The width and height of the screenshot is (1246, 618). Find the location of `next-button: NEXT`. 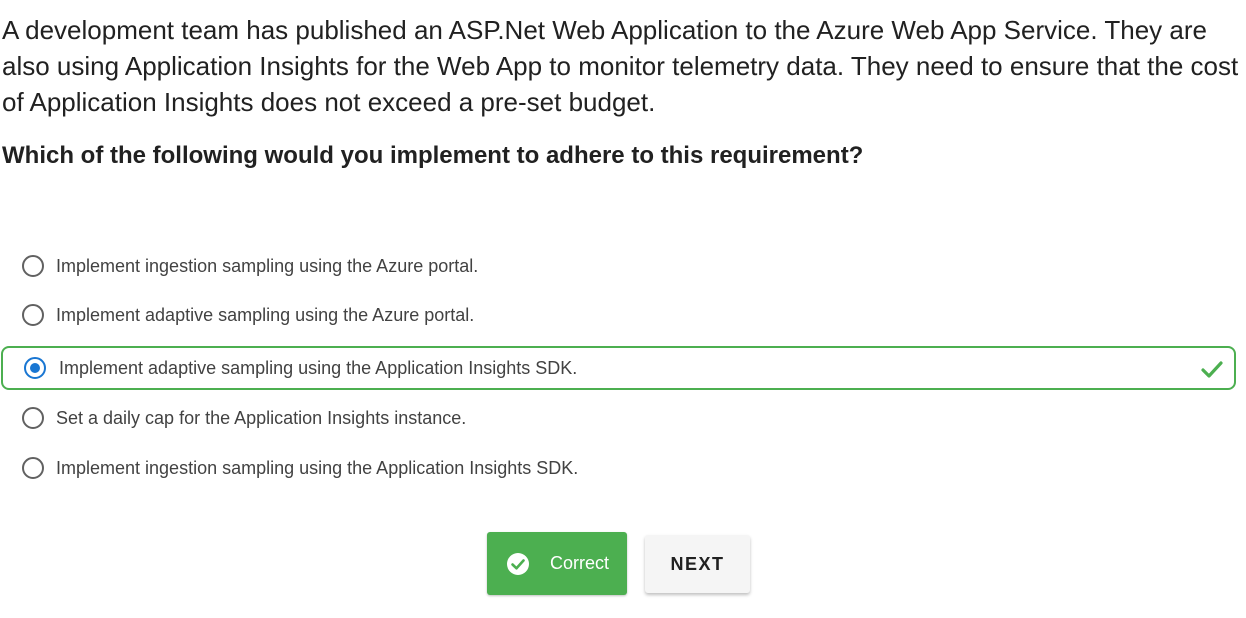

next-button: NEXT is located at coordinates (697, 564).